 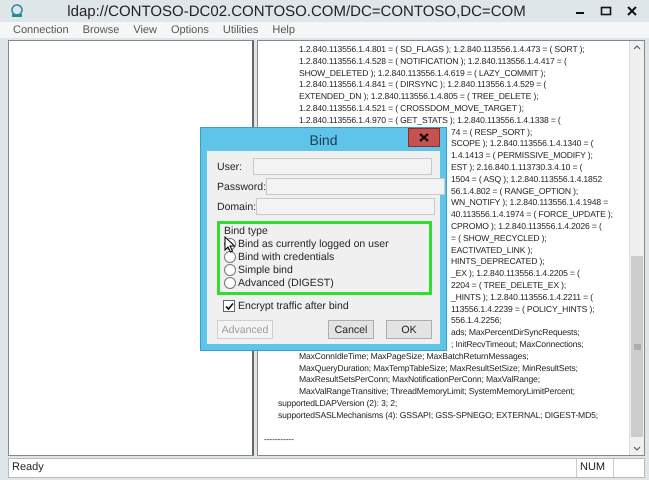 What do you see at coordinates (323, 140) in the screenshot?
I see `dialog-title: Bind` at bounding box center [323, 140].